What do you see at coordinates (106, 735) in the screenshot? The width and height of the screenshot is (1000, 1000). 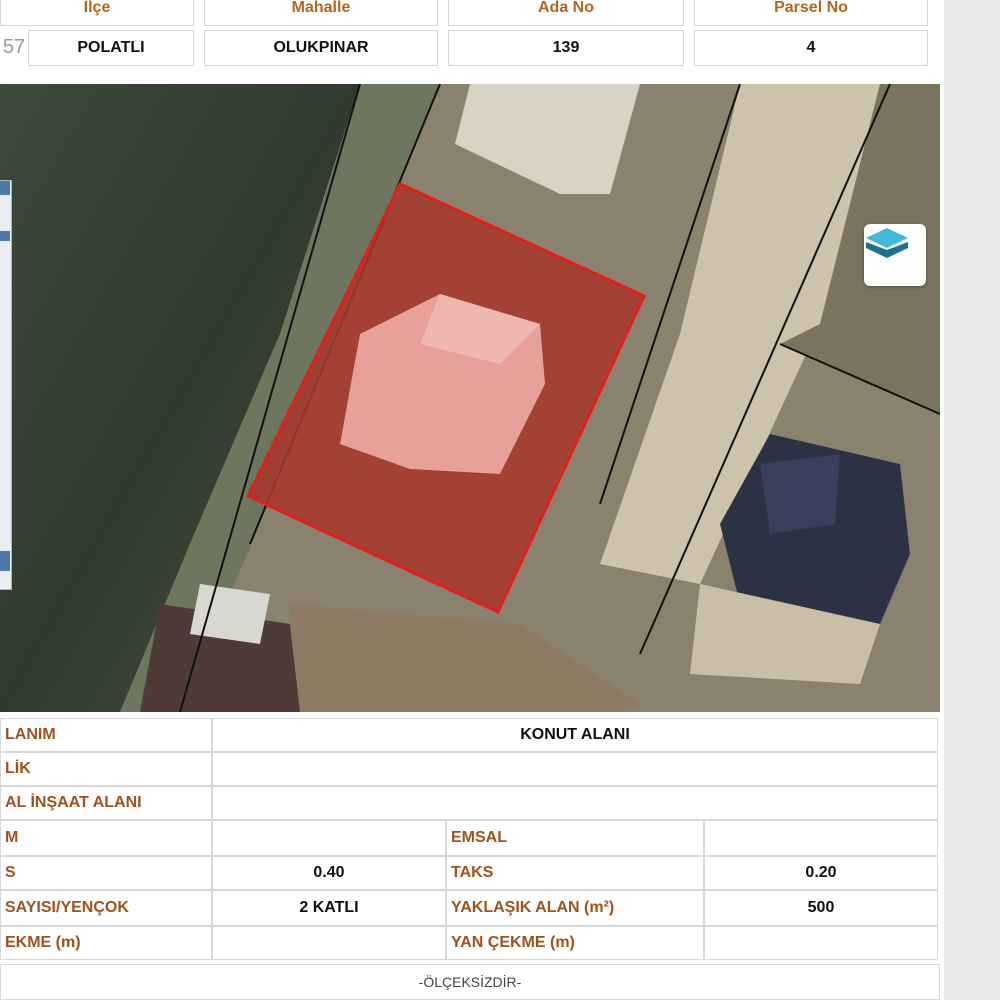 I see `kullanim-label: LANIM` at bounding box center [106, 735].